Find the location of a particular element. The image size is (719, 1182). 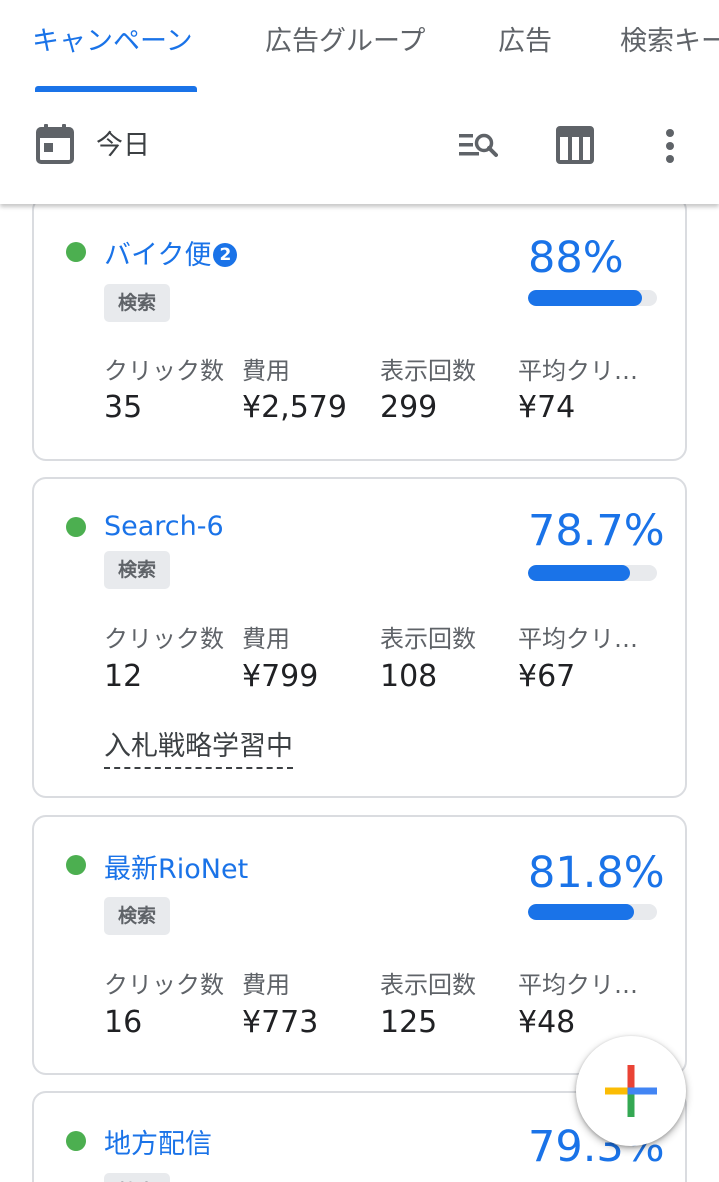

bid-strategy-learning-status: 入札戦略学習中 is located at coordinates (198, 749).